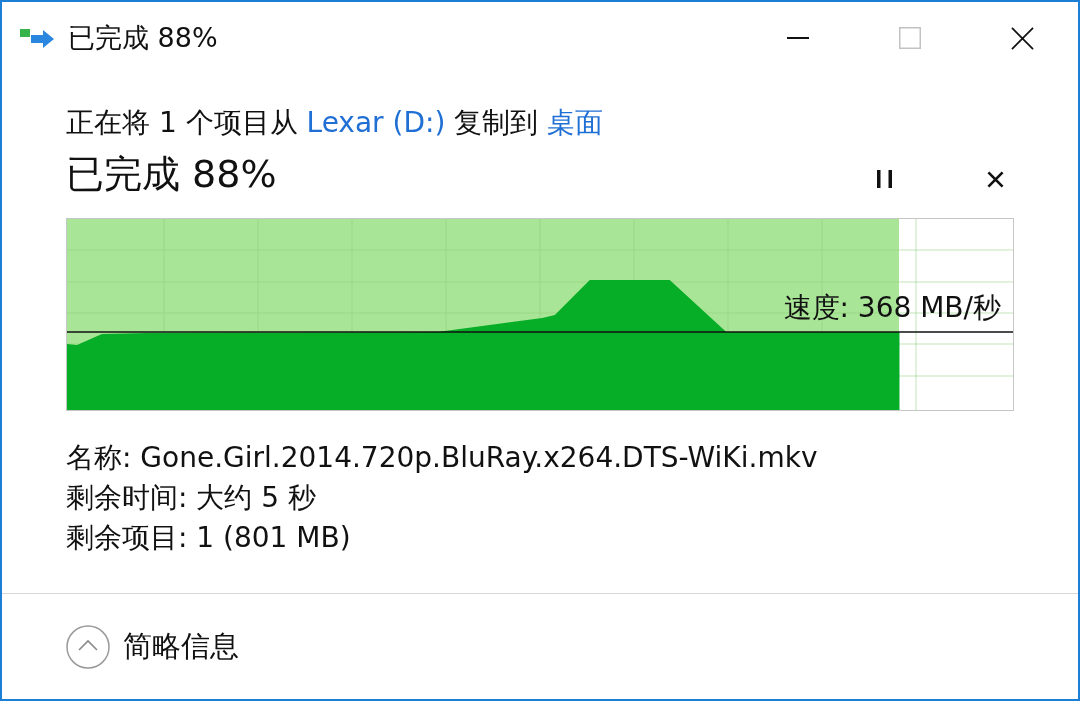 Image resolution: width=1080 pixels, height=701 pixels. What do you see at coordinates (442, 458) in the screenshot?
I see `detail-text: 名称: Gone.Girl.2014.720p.BluRay.x264.DTS-WiKi.mkv` at bounding box center [442, 458].